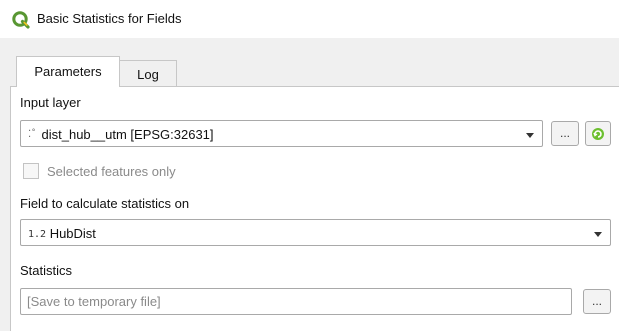 The height and width of the screenshot is (331, 619). What do you see at coordinates (46, 270) in the screenshot?
I see `statistics-label: Statistics` at bounding box center [46, 270].